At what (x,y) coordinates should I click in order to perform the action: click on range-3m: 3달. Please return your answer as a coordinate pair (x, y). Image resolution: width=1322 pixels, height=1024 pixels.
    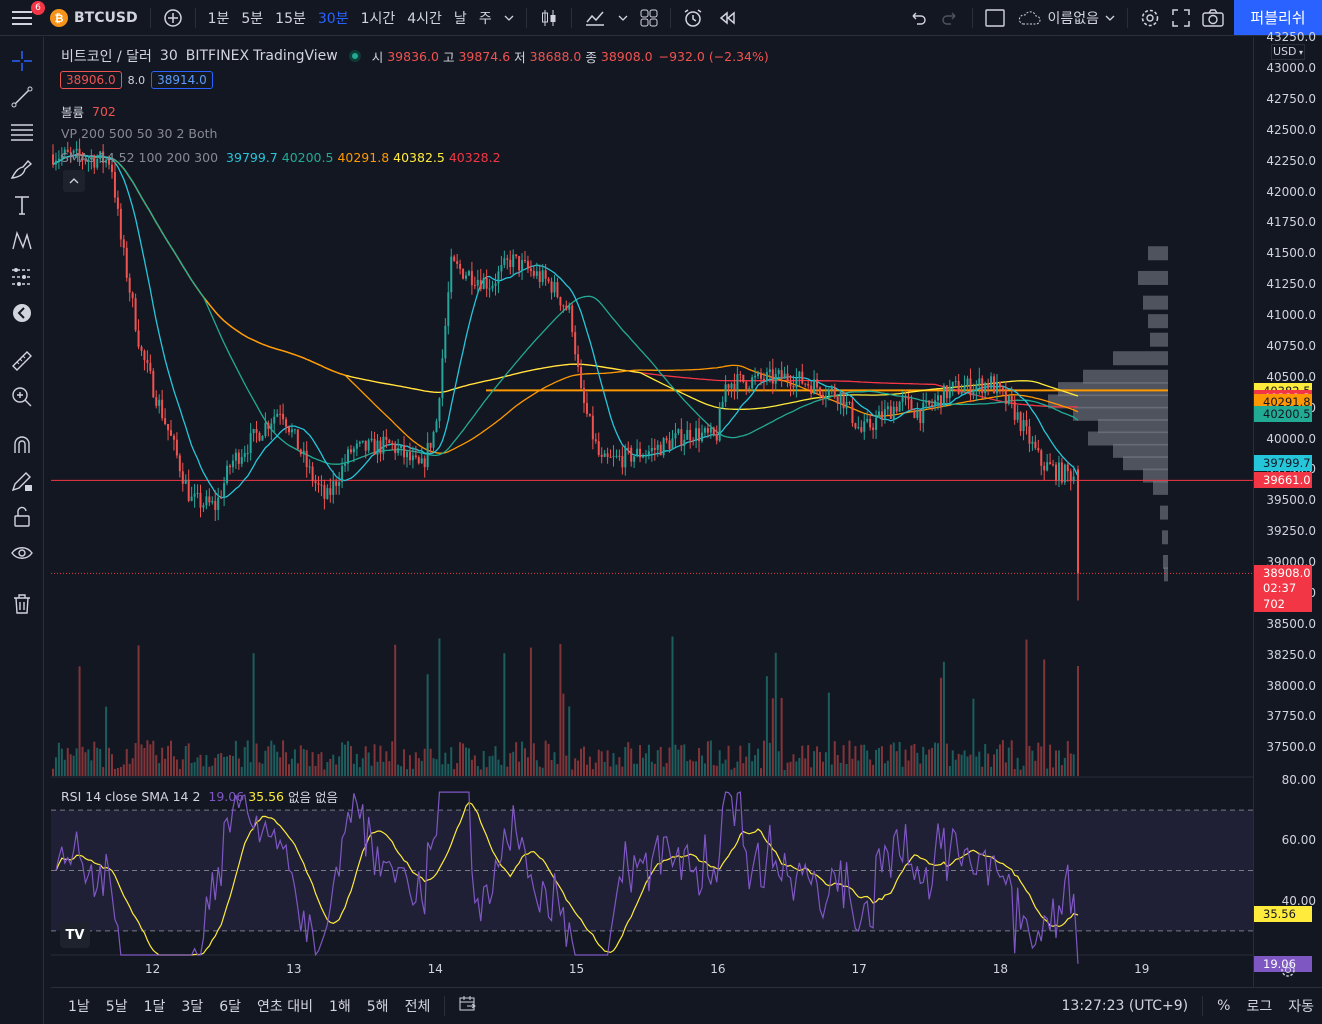
    Looking at the image, I should click on (192, 1006).